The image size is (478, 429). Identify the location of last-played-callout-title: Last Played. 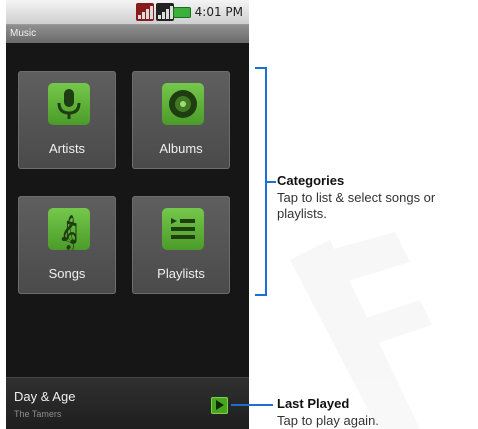
(313, 403).